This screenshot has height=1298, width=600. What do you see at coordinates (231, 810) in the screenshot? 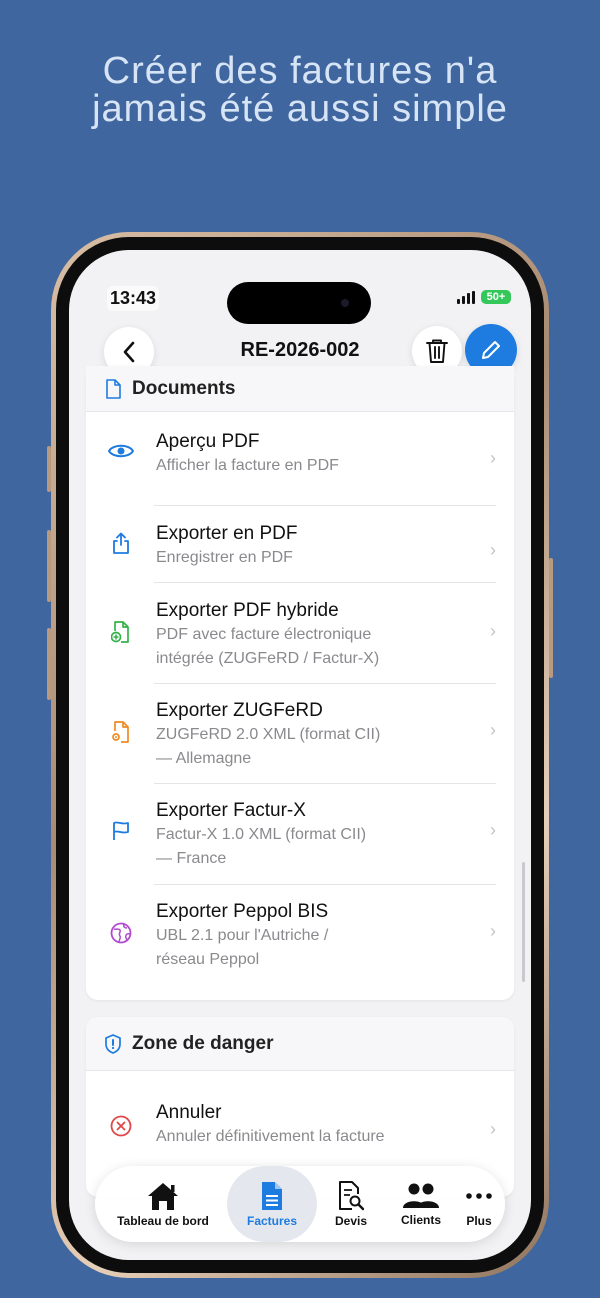
I see `item-title: Exporter Factur-X` at bounding box center [231, 810].